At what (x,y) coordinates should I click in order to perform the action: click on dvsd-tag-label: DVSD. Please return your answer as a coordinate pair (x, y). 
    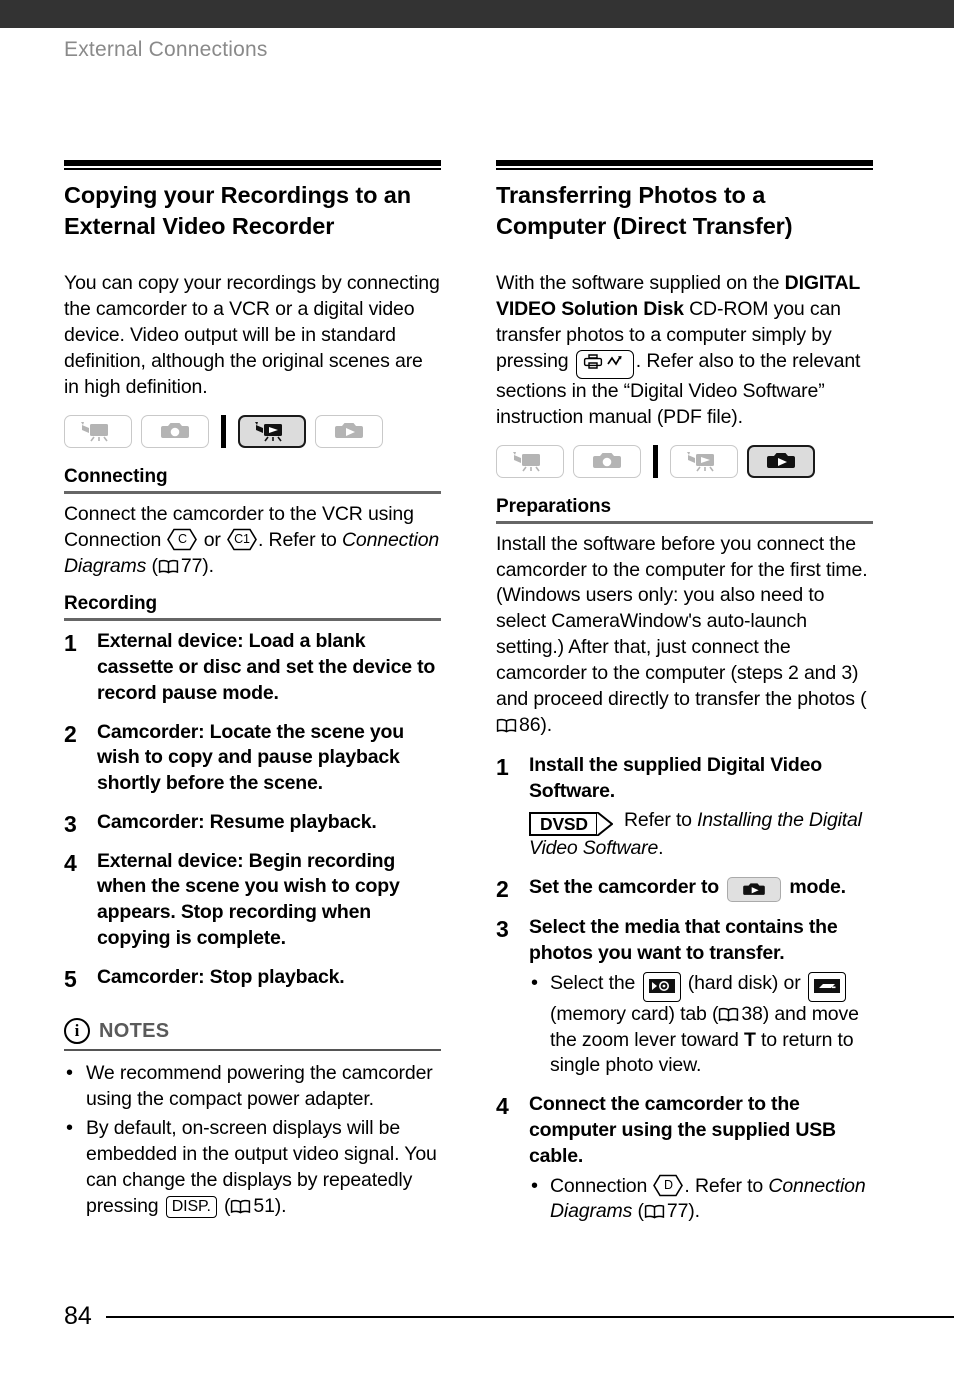
    Looking at the image, I should click on (562, 824).